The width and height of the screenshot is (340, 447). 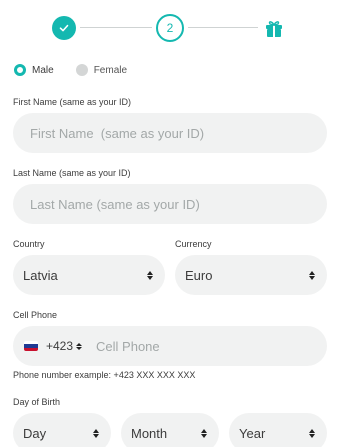 What do you see at coordinates (252, 433) in the screenshot?
I see `birth-year-value: Year` at bounding box center [252, 433].